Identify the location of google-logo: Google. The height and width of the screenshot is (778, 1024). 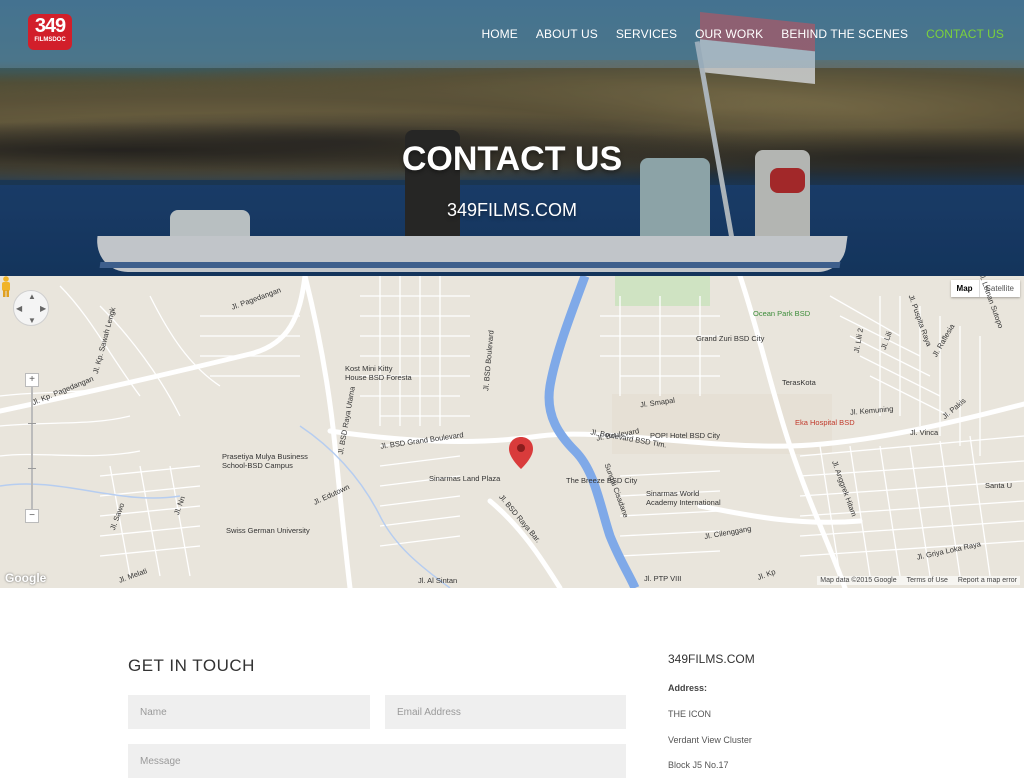
(26, 578).